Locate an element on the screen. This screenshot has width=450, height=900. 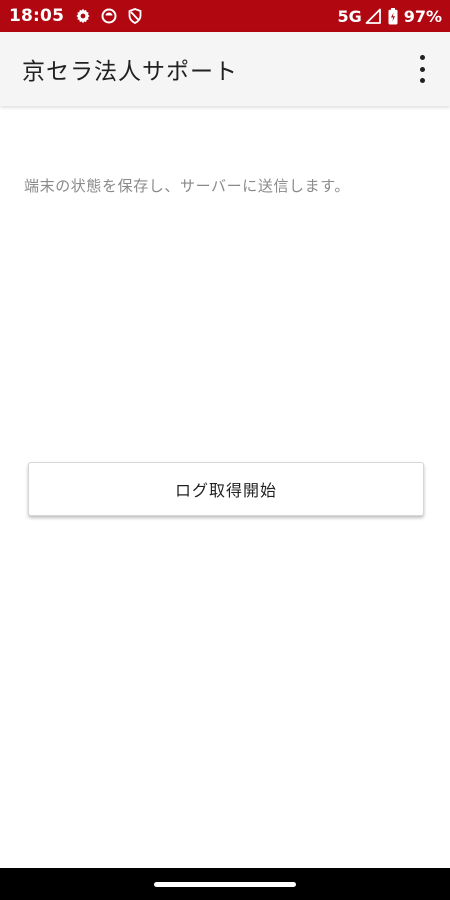
notification-icon is located at coordinates (109, 16).